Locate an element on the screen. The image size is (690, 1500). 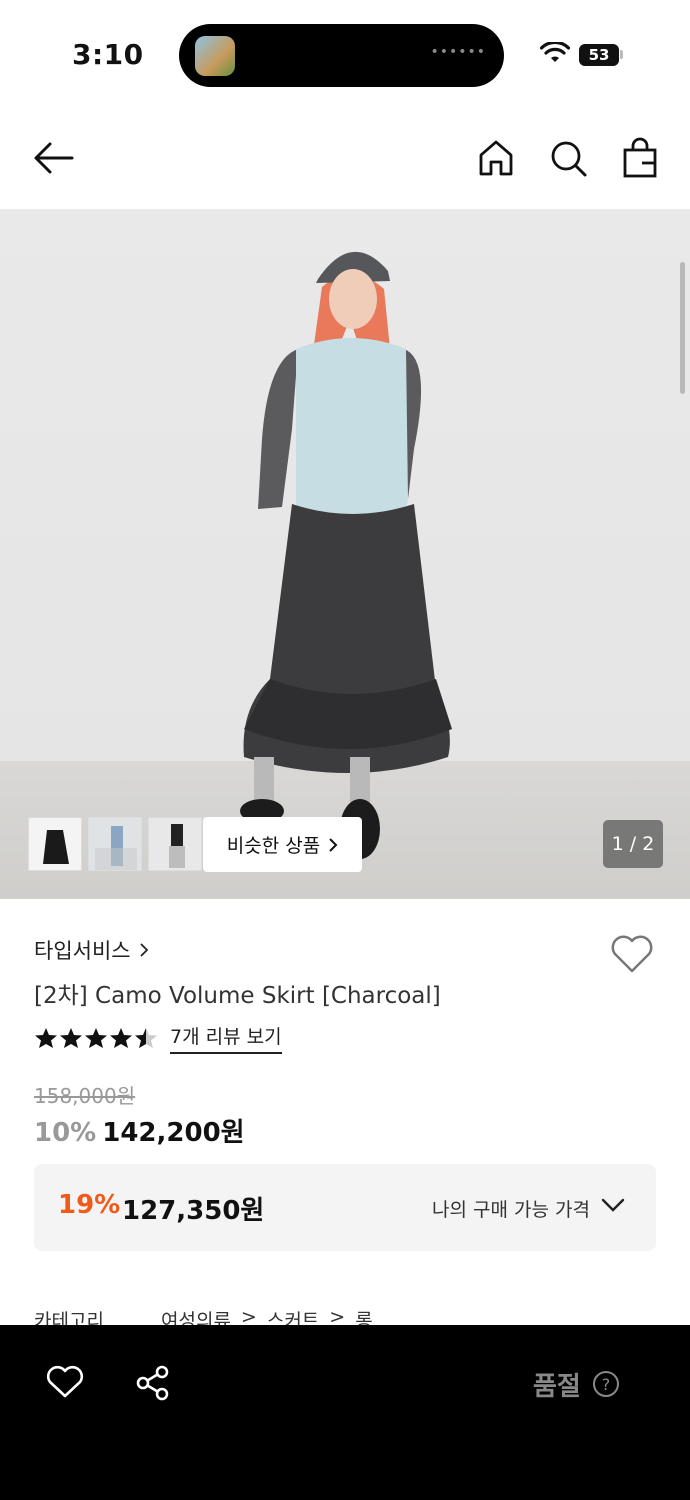
clock: 3:10 is located at coordinates (108, 54).